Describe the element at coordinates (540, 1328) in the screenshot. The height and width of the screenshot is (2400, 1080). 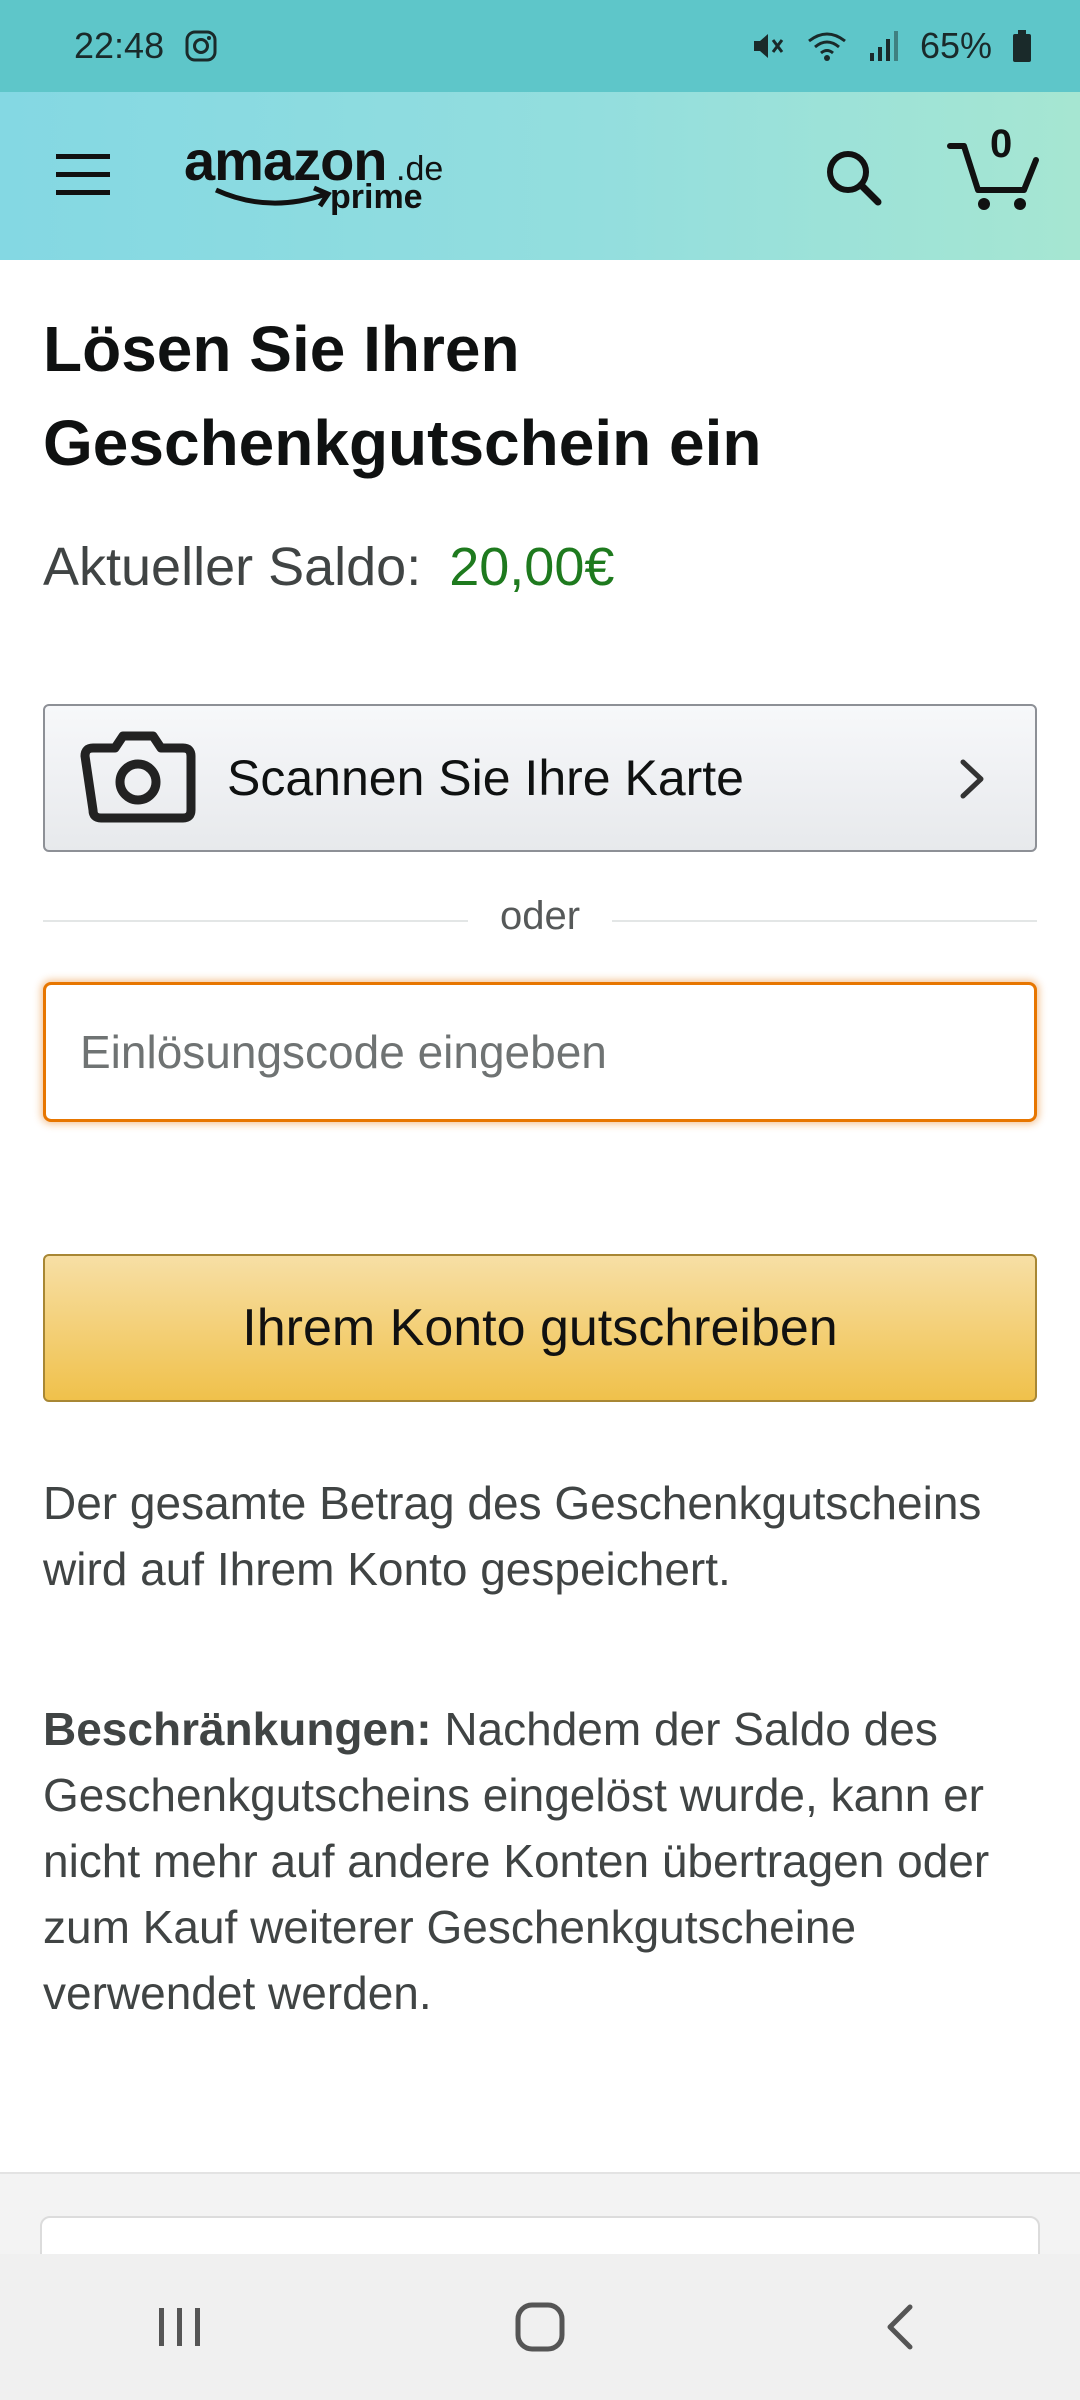
I see `redeem-to-account-button: Ihrem Konto gutschreiben` at that location.